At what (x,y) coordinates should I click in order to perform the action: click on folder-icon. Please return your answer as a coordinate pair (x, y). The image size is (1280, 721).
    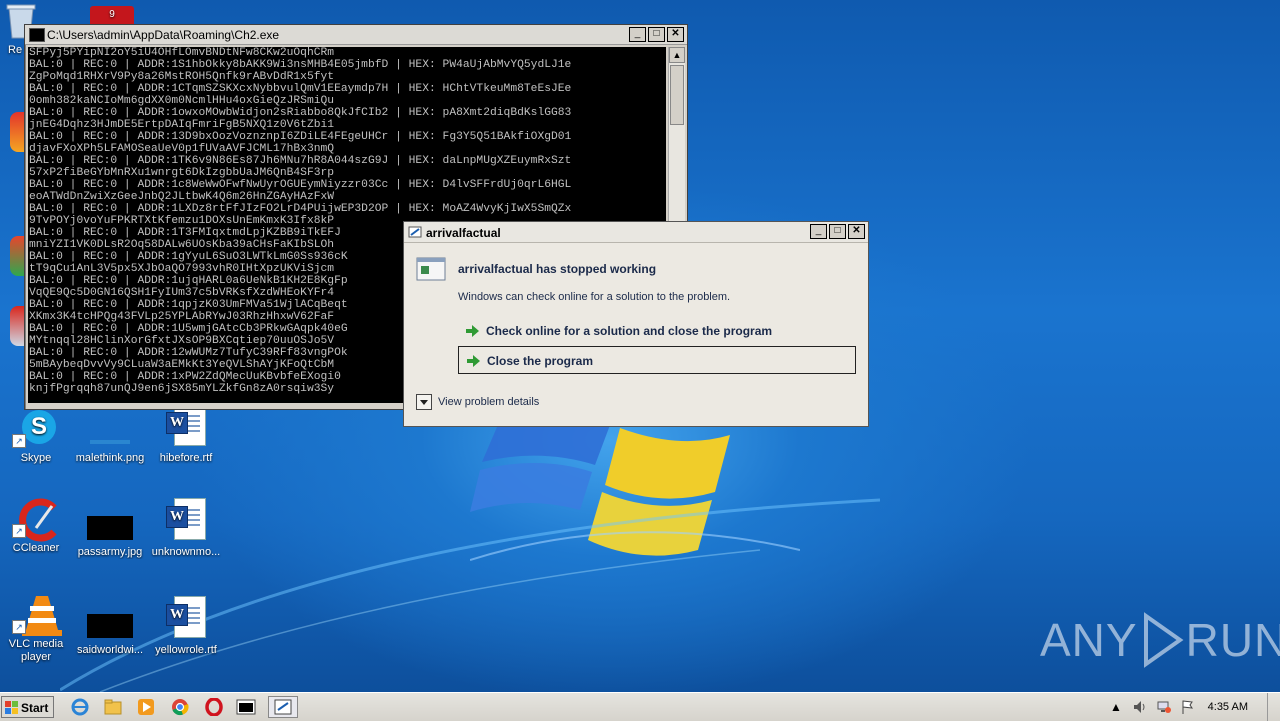
    Looking at the image, I should click on (113, 707).